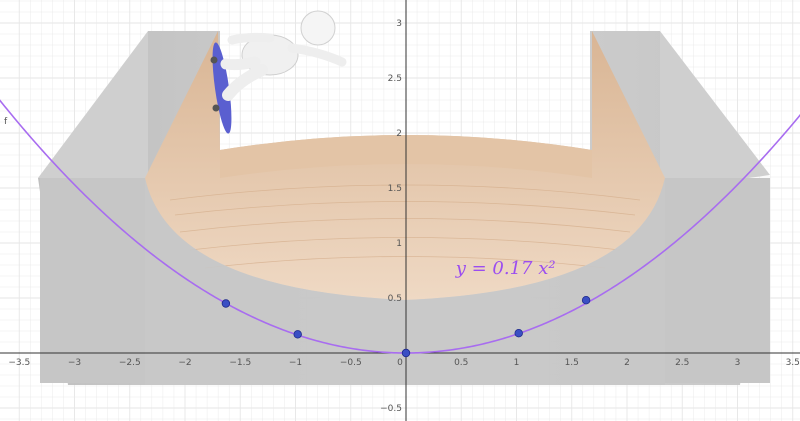 The width and height of the screenshot is (800, 421). Describe the element at coordinates (278, 72) in the screenshot. I see `skateboarder-figure` at that location.